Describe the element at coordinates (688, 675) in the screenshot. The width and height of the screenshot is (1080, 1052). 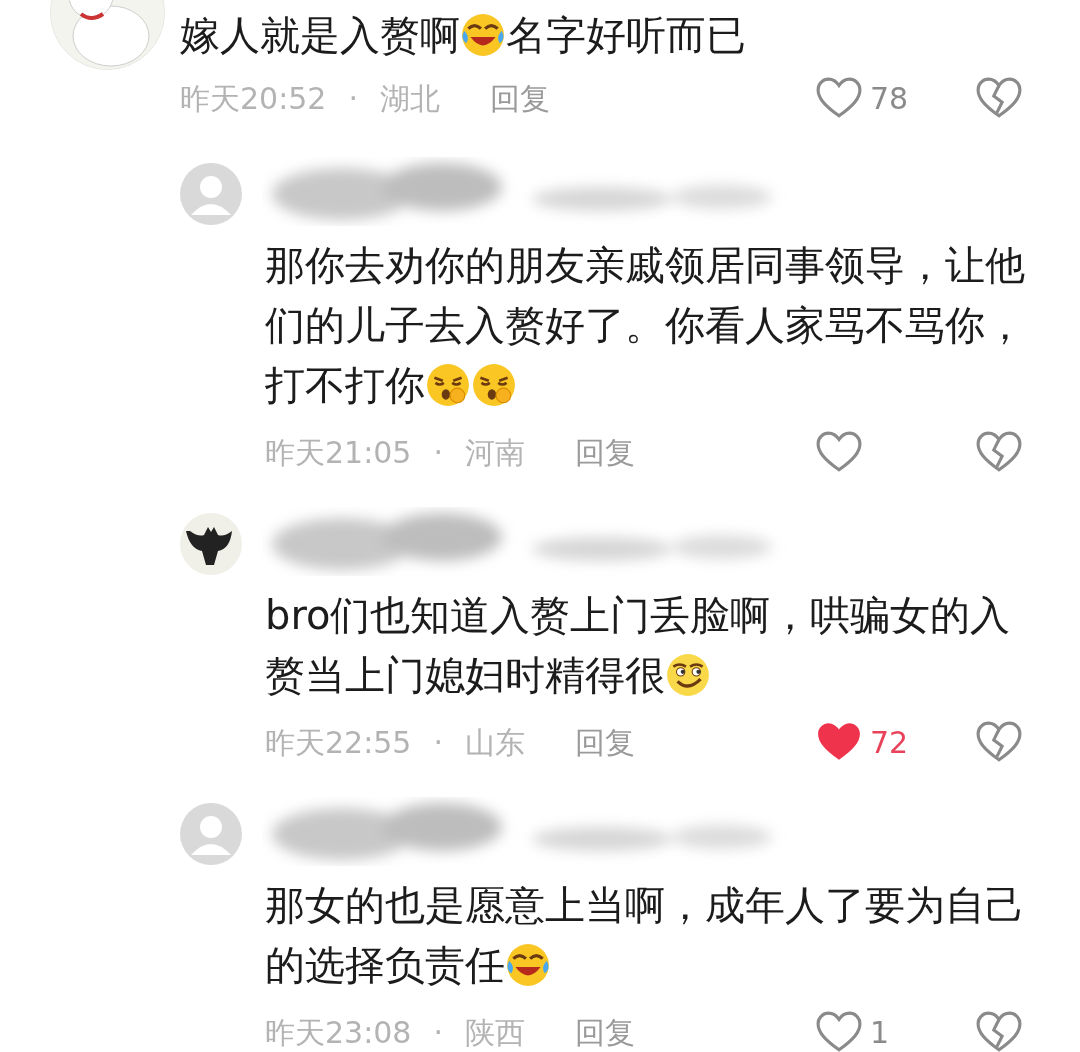
I see `smirking-face-icon` at that location.